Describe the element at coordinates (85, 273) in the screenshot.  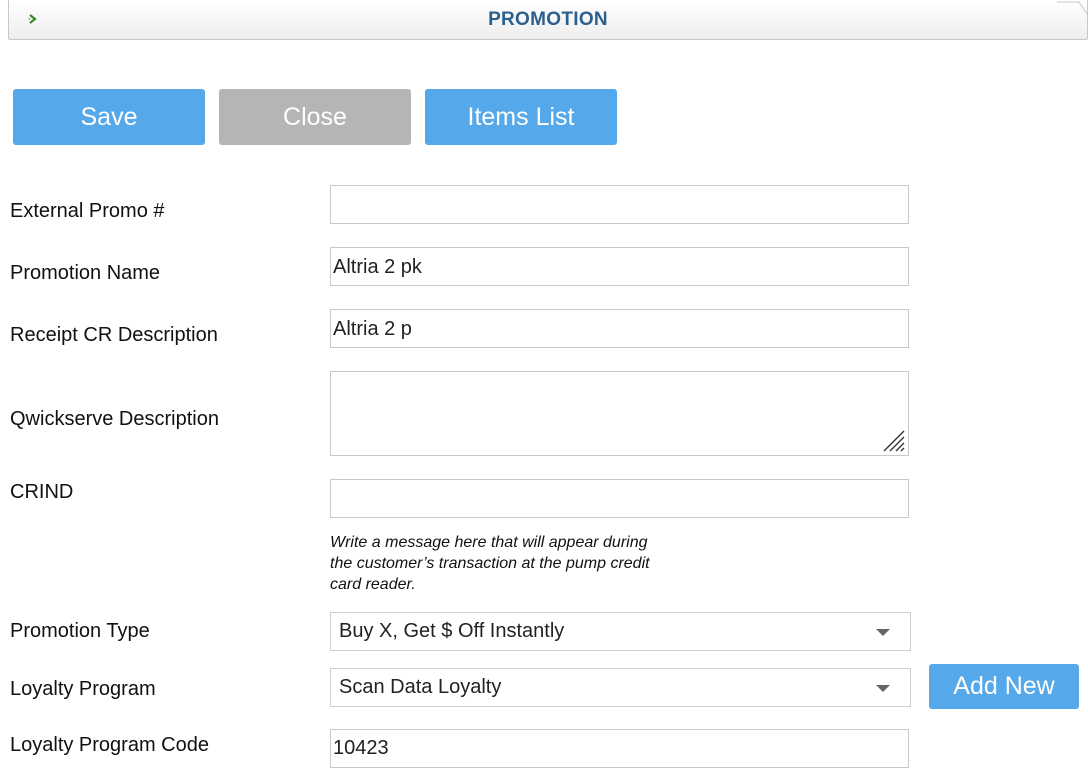
I see `promotion-name-label: Promotion Name` at that location.